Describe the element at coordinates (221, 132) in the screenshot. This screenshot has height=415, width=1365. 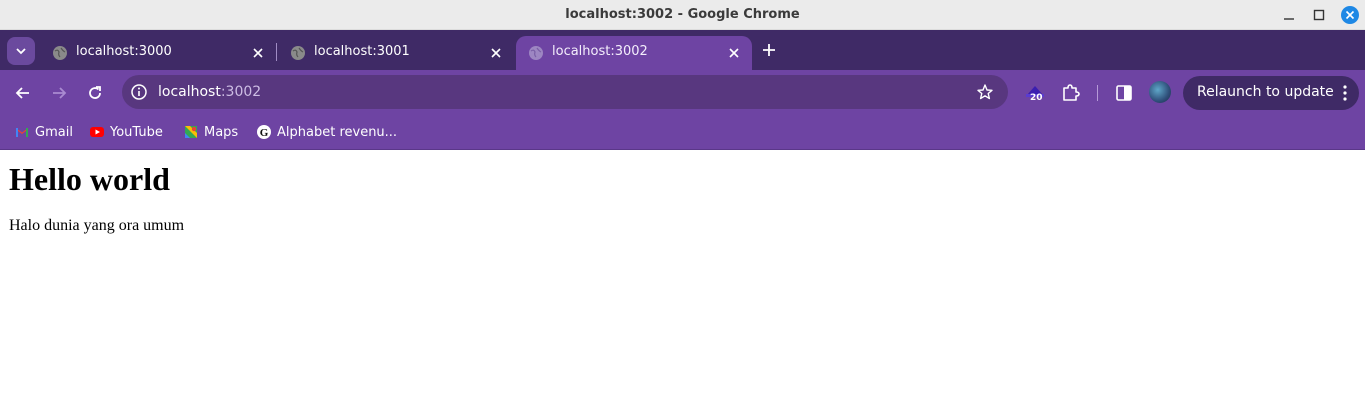
I see `bookmark-label: Maps` at that location.